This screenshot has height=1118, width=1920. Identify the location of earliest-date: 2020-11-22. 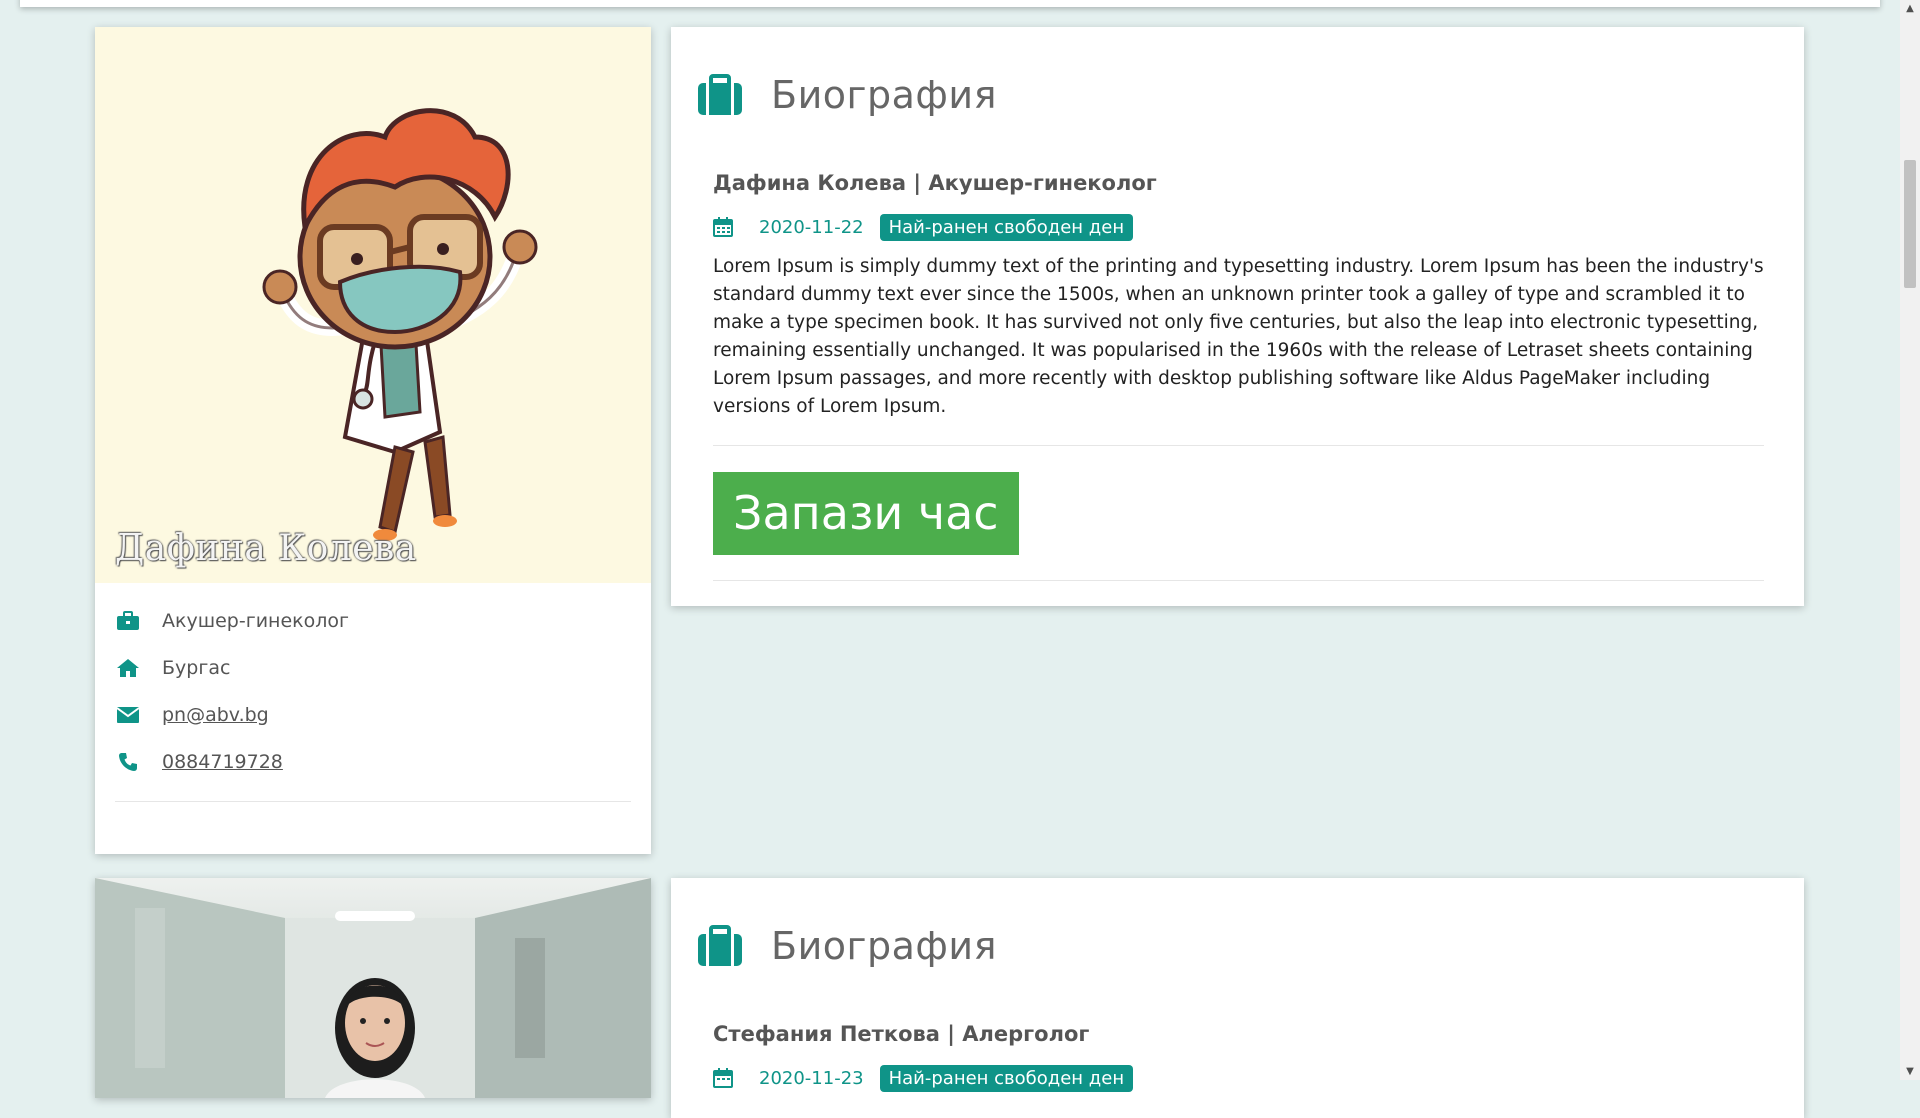
(811, 227).